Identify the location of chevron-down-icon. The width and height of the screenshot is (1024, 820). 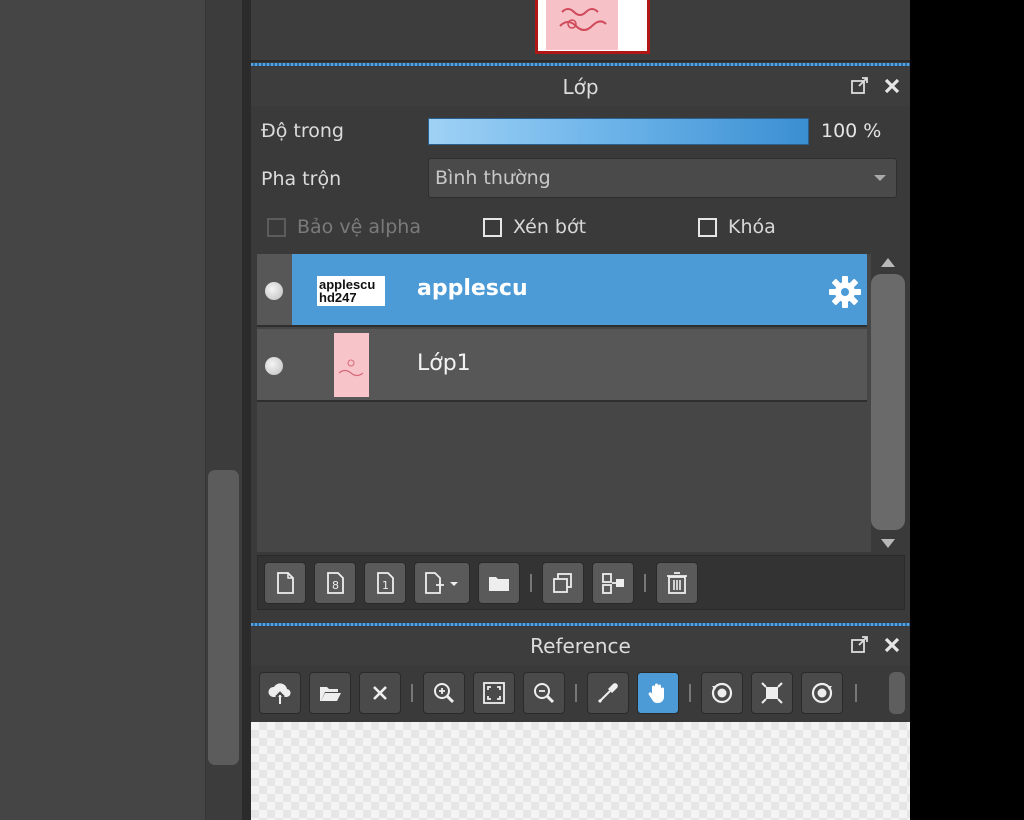
(880, 178).